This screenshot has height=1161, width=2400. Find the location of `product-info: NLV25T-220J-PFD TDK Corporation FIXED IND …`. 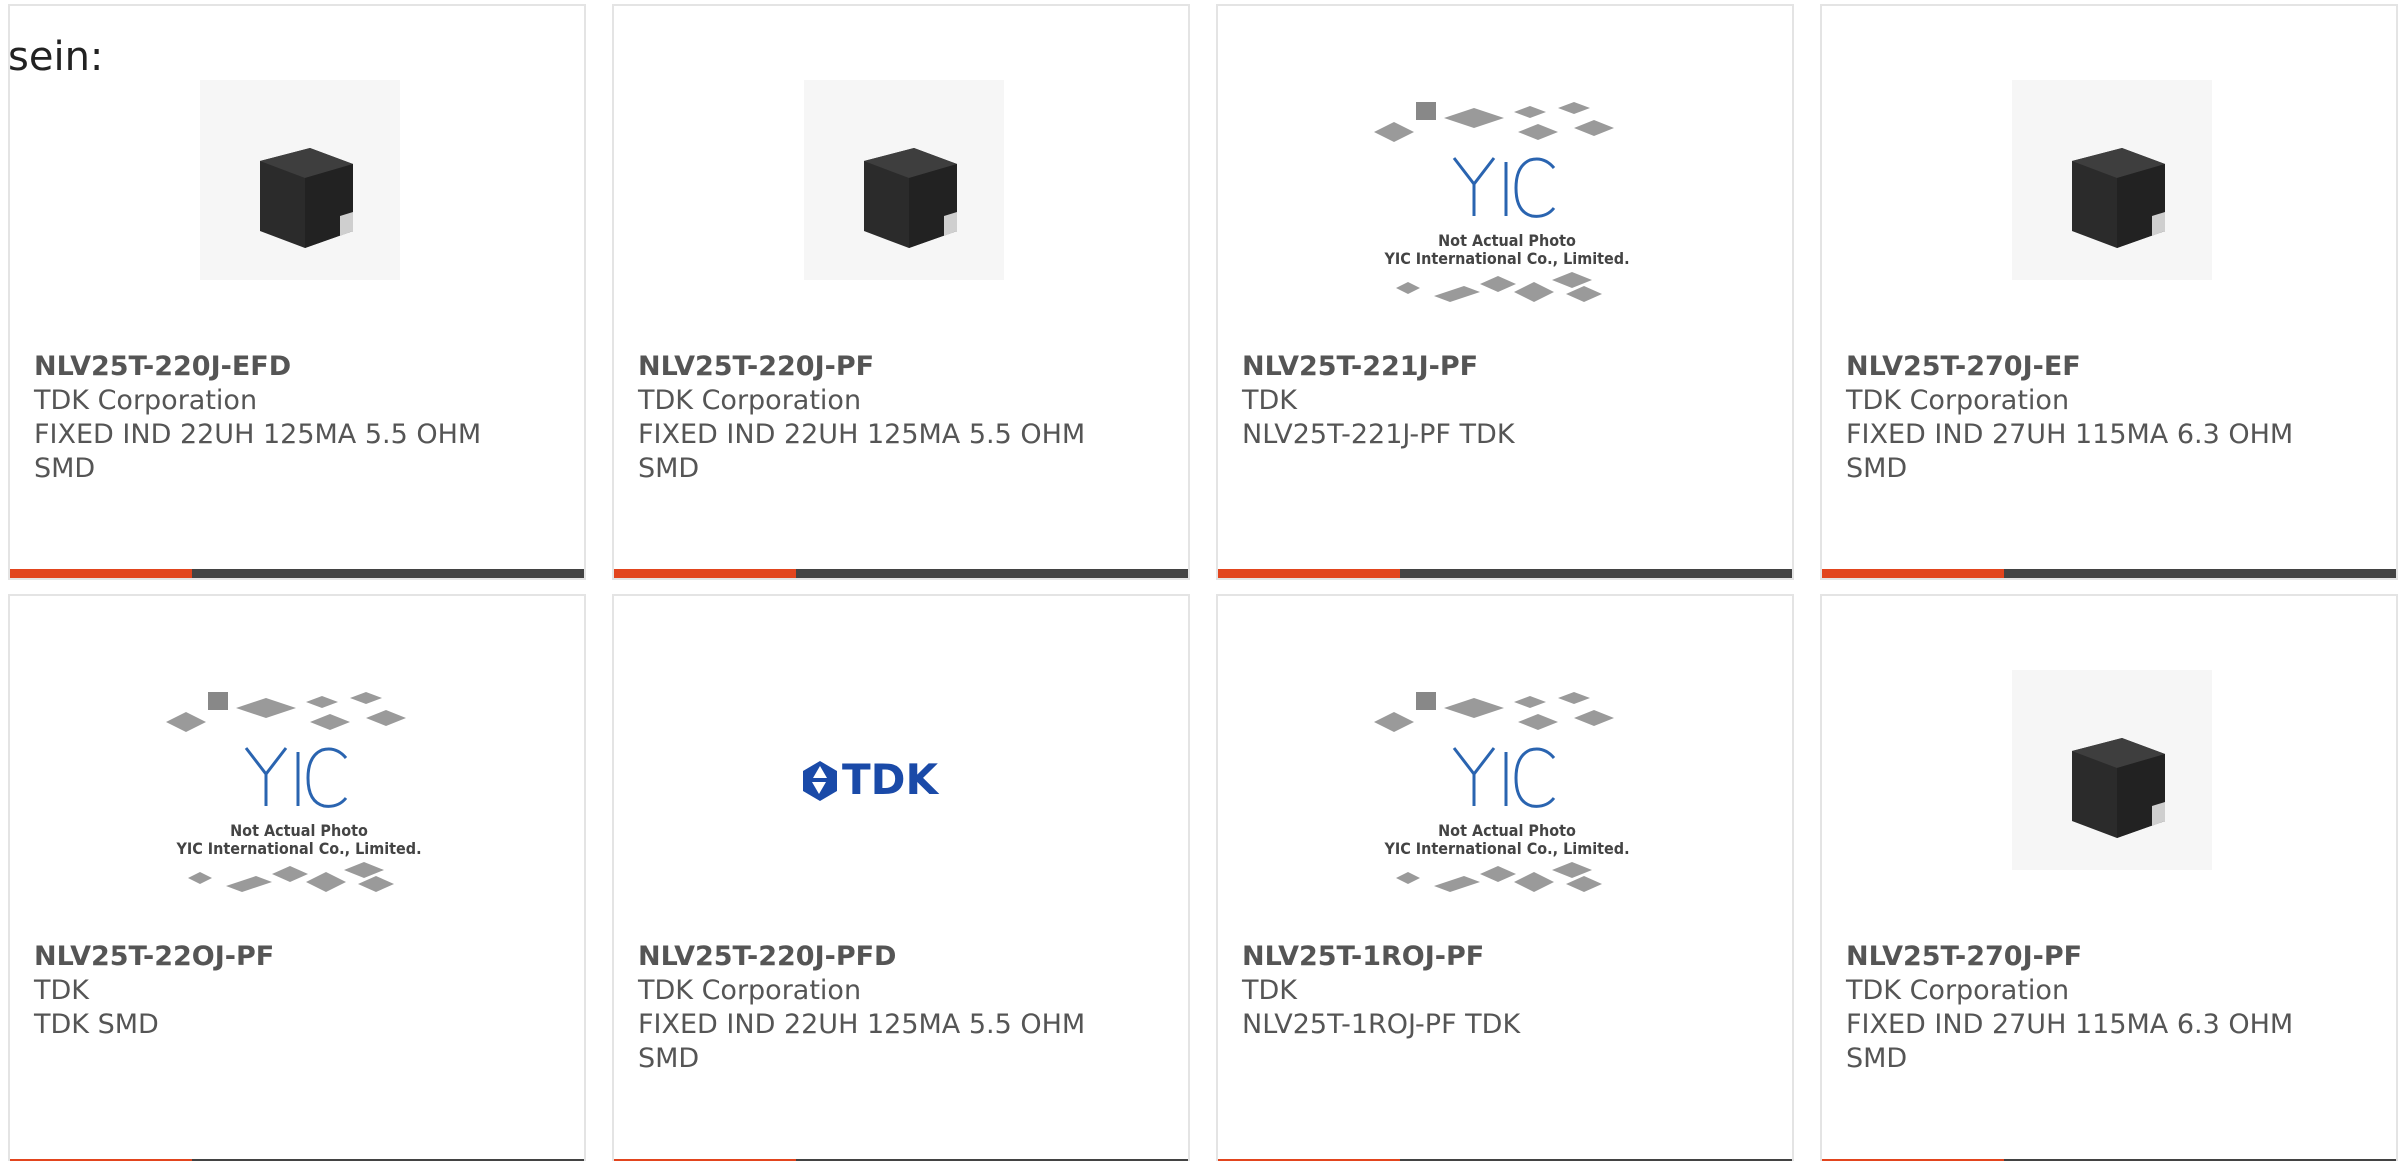

product-info: NLV25T-220J-PFD TDK Corporation FIXED IND … is located at coordinates (878, 1008).